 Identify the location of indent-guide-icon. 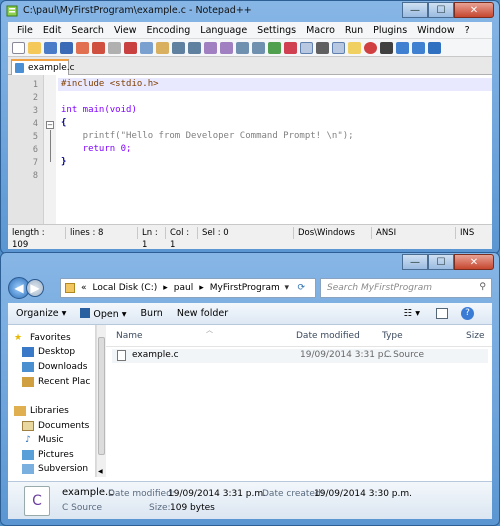
(338, 47).